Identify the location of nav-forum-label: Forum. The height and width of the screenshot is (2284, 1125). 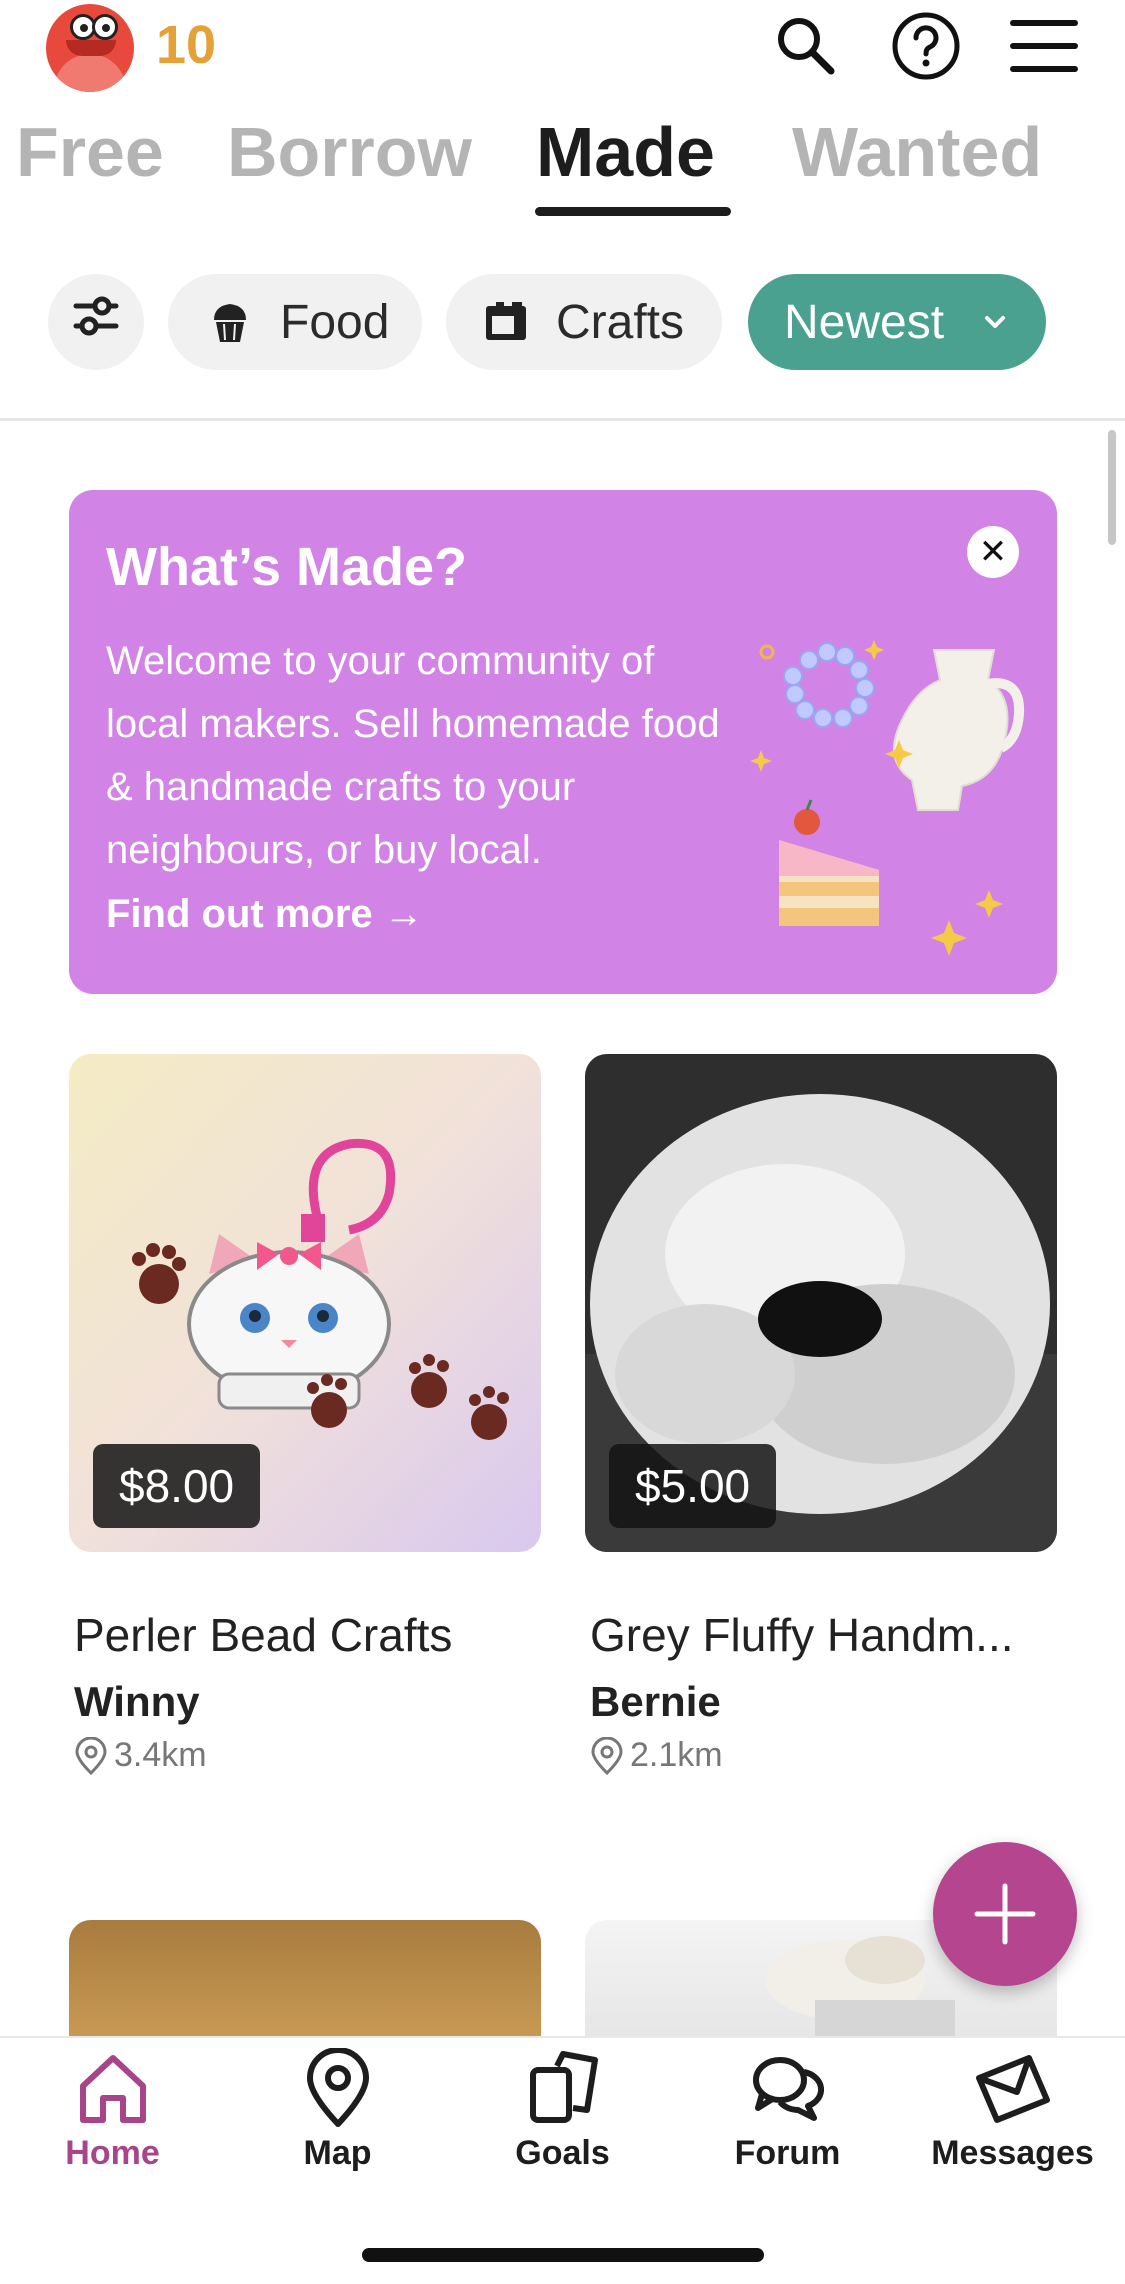
(787, 2153).